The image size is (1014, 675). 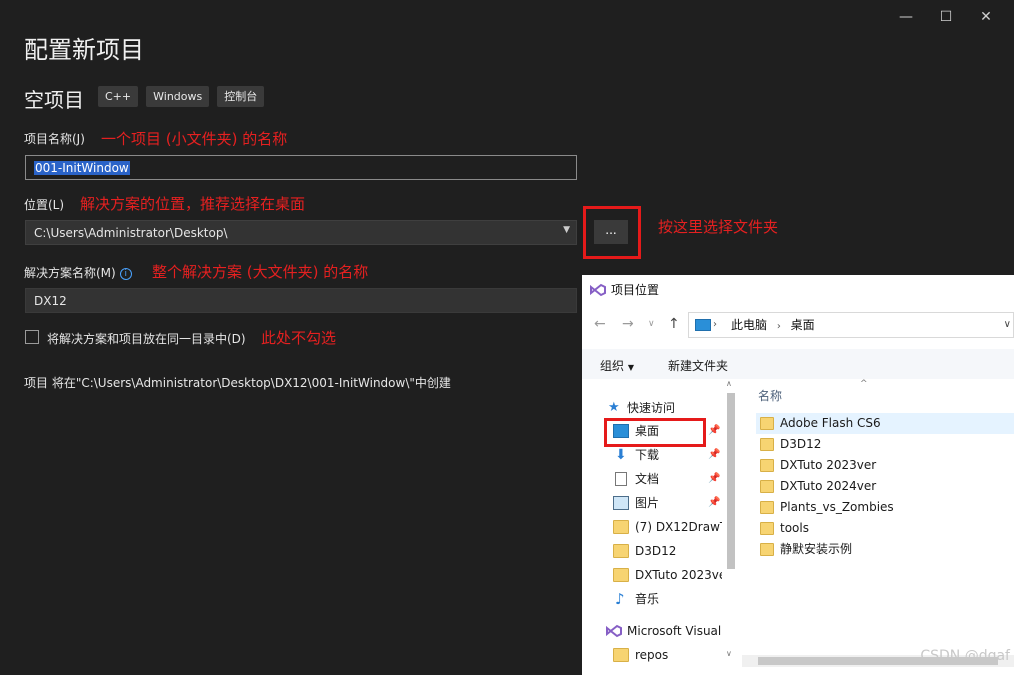 I want to click on project-name-label: 项目名称(J), so click(x=54, y=139).